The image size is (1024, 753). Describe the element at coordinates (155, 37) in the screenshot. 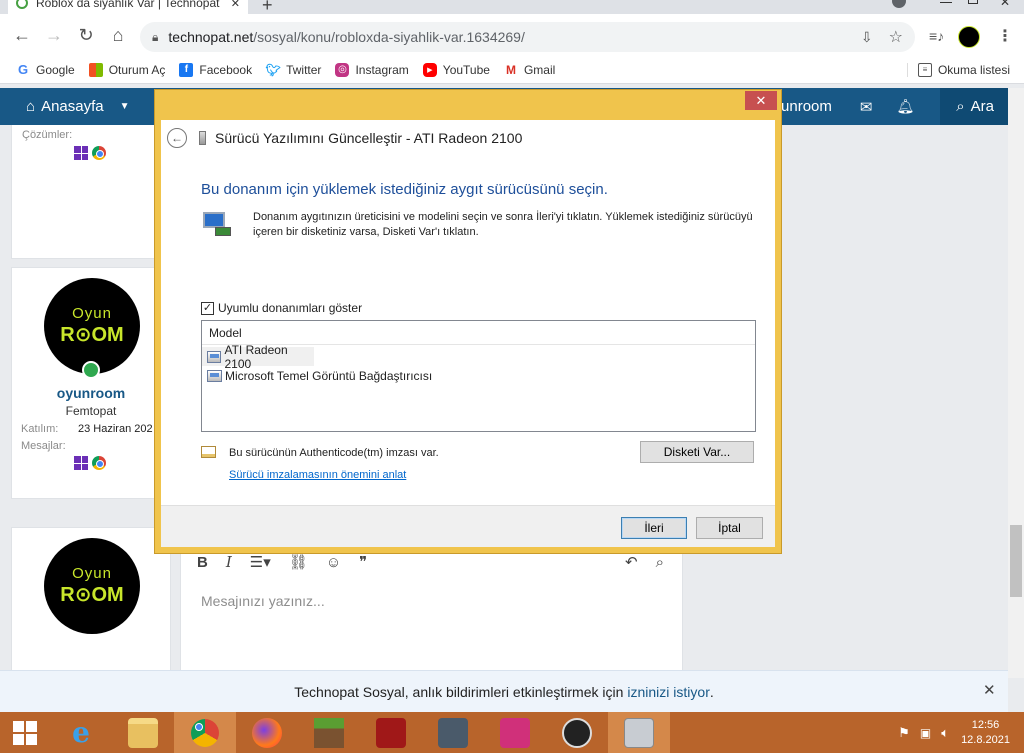

I see `lock-icon: 🔒︎` at that location.